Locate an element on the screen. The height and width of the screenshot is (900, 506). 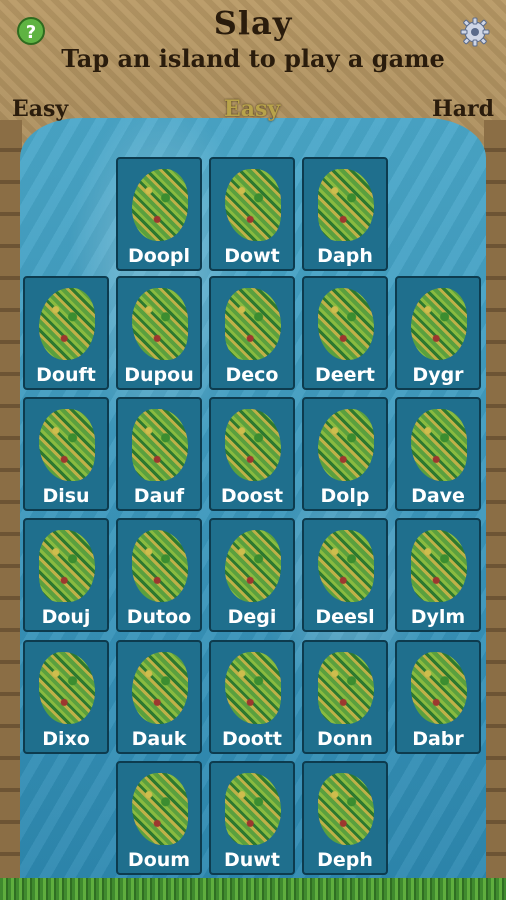
island-name: Dauf is located at coordinates (159, 496).